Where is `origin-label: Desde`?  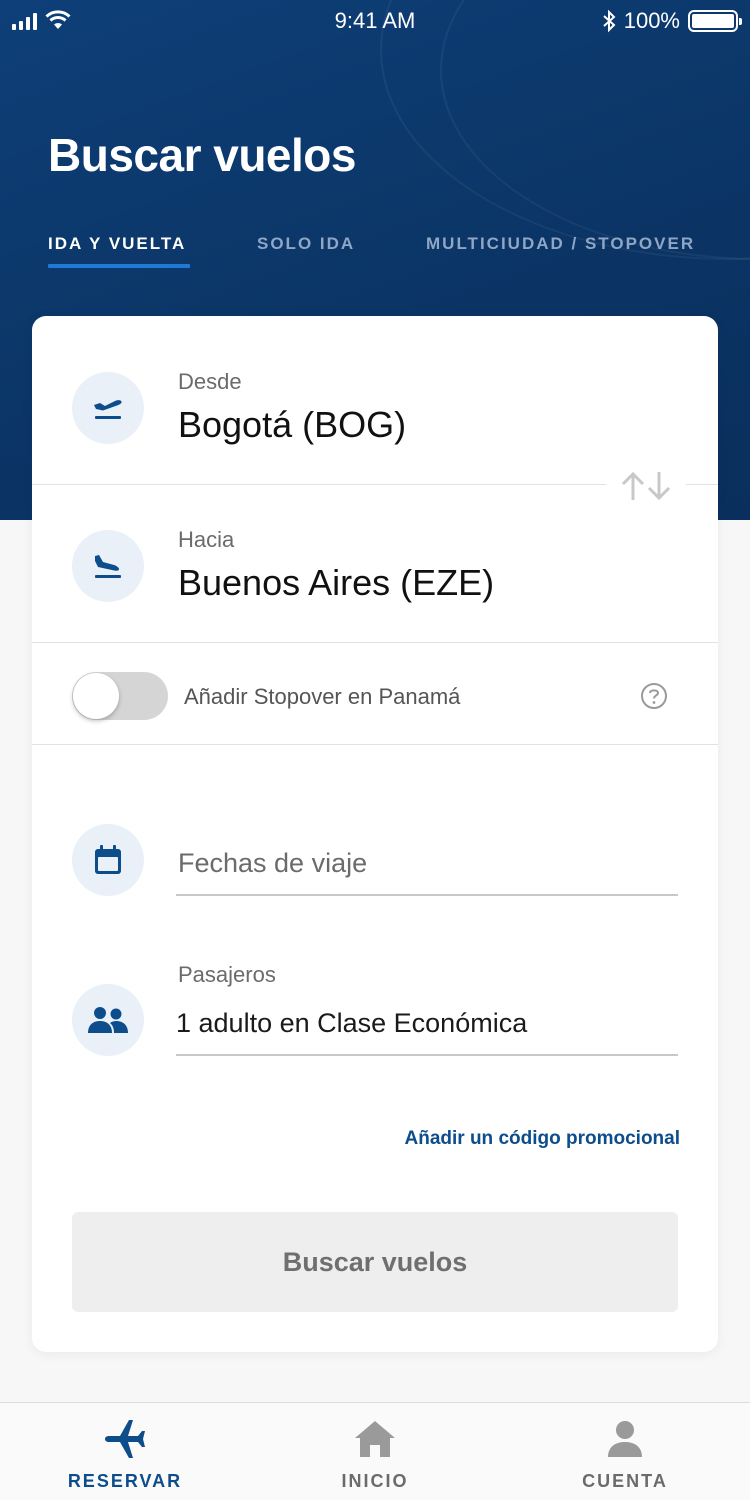
origin-label: Desde is located at coordinates (210, 381).